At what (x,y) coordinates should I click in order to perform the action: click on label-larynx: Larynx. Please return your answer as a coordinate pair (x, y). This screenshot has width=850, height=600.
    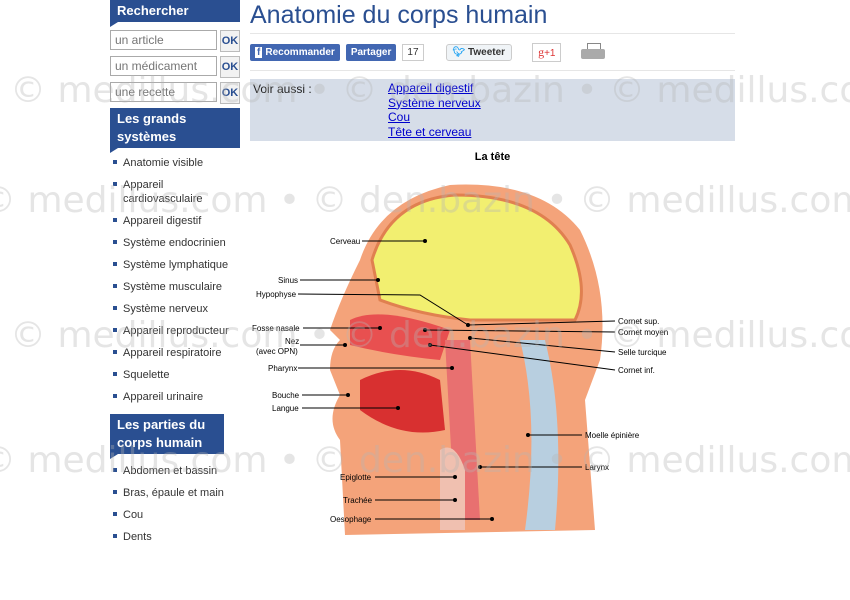
    Looking at the image, I should click on (597, 467).